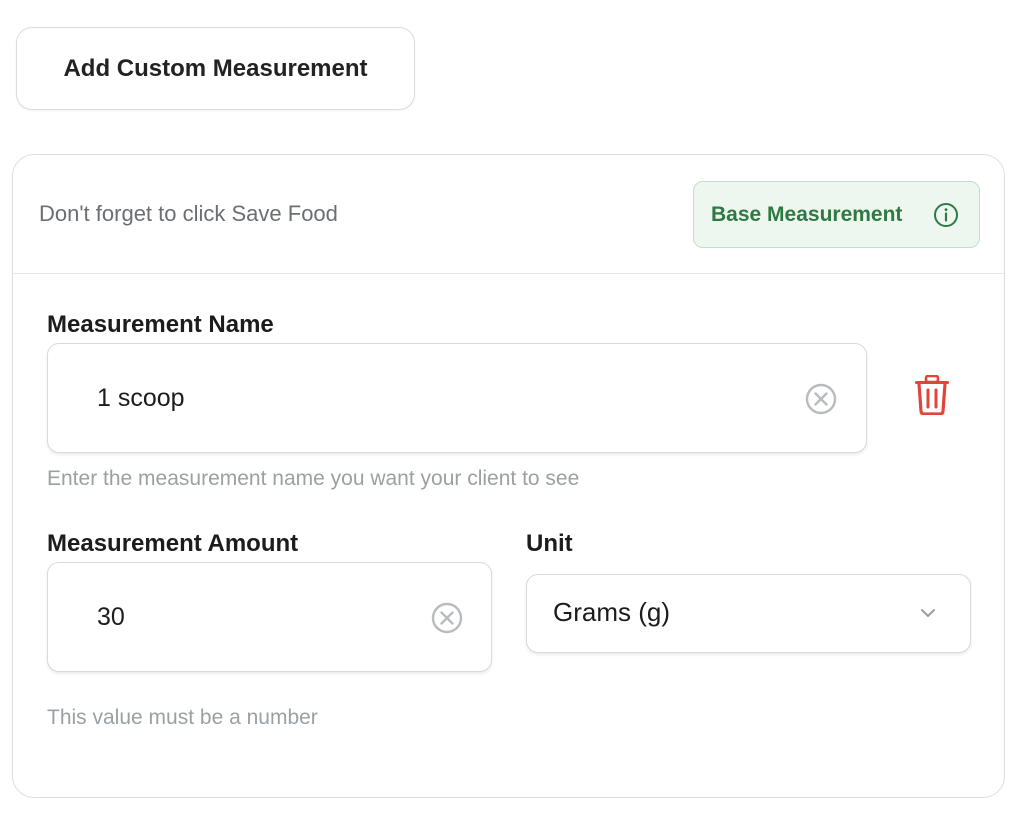 The height and width of the screenshot is (814, 1028). What do you see at coordinates (182, 717) in the screenshot?
I see `measurement-amount-helper: This value must be a number` at bounding box center [182, 717].